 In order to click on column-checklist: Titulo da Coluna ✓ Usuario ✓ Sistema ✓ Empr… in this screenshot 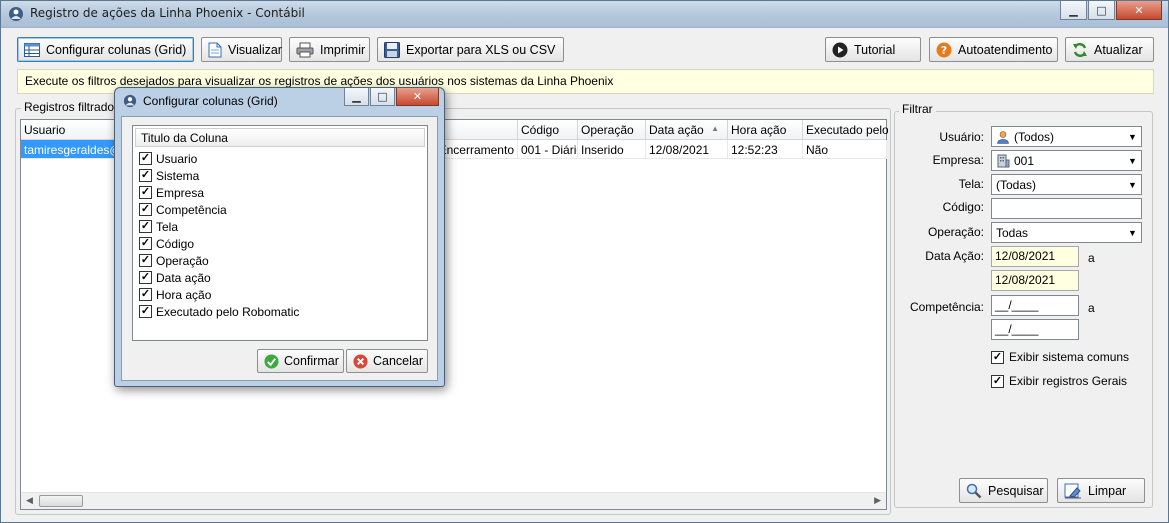, I will do `click(280, 233)`.